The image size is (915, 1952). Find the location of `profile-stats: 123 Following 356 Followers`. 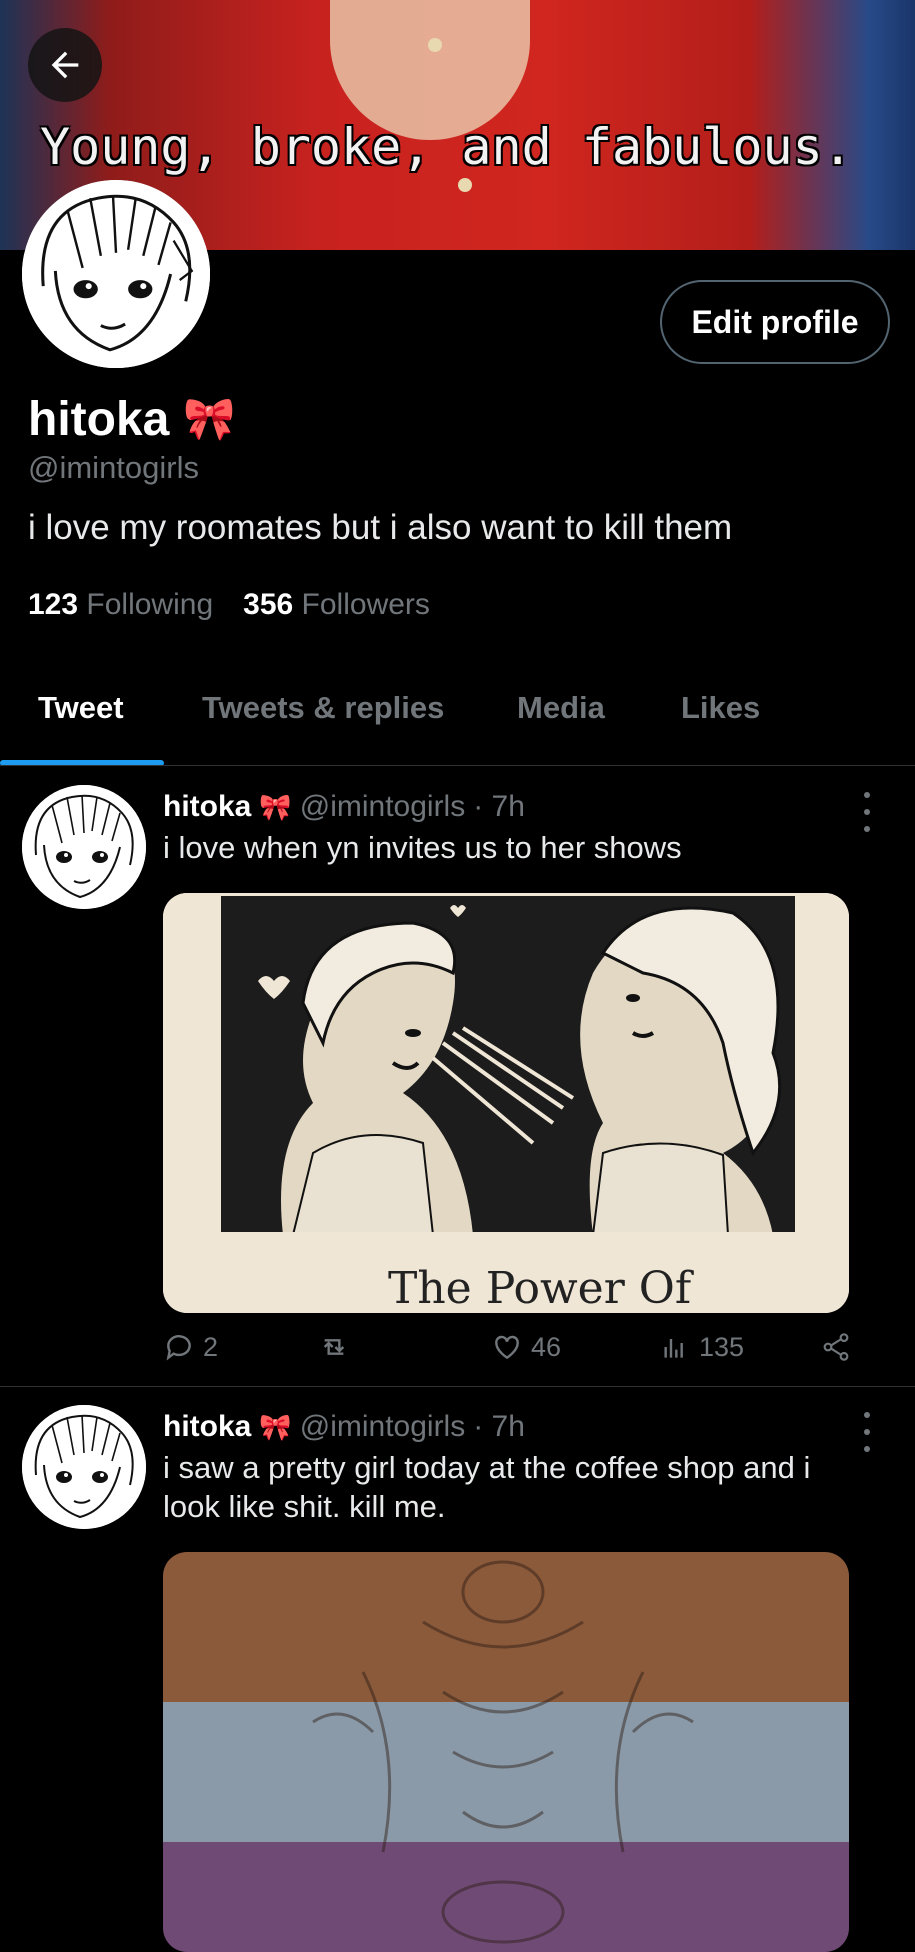

profile-stats: 123 Following 356 Followers is located at coordinates (229, 605).